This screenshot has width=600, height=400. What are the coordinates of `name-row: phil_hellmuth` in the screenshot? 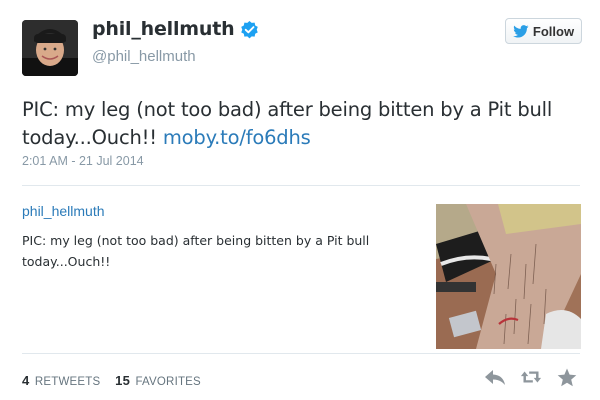 It's located at (175, 29).